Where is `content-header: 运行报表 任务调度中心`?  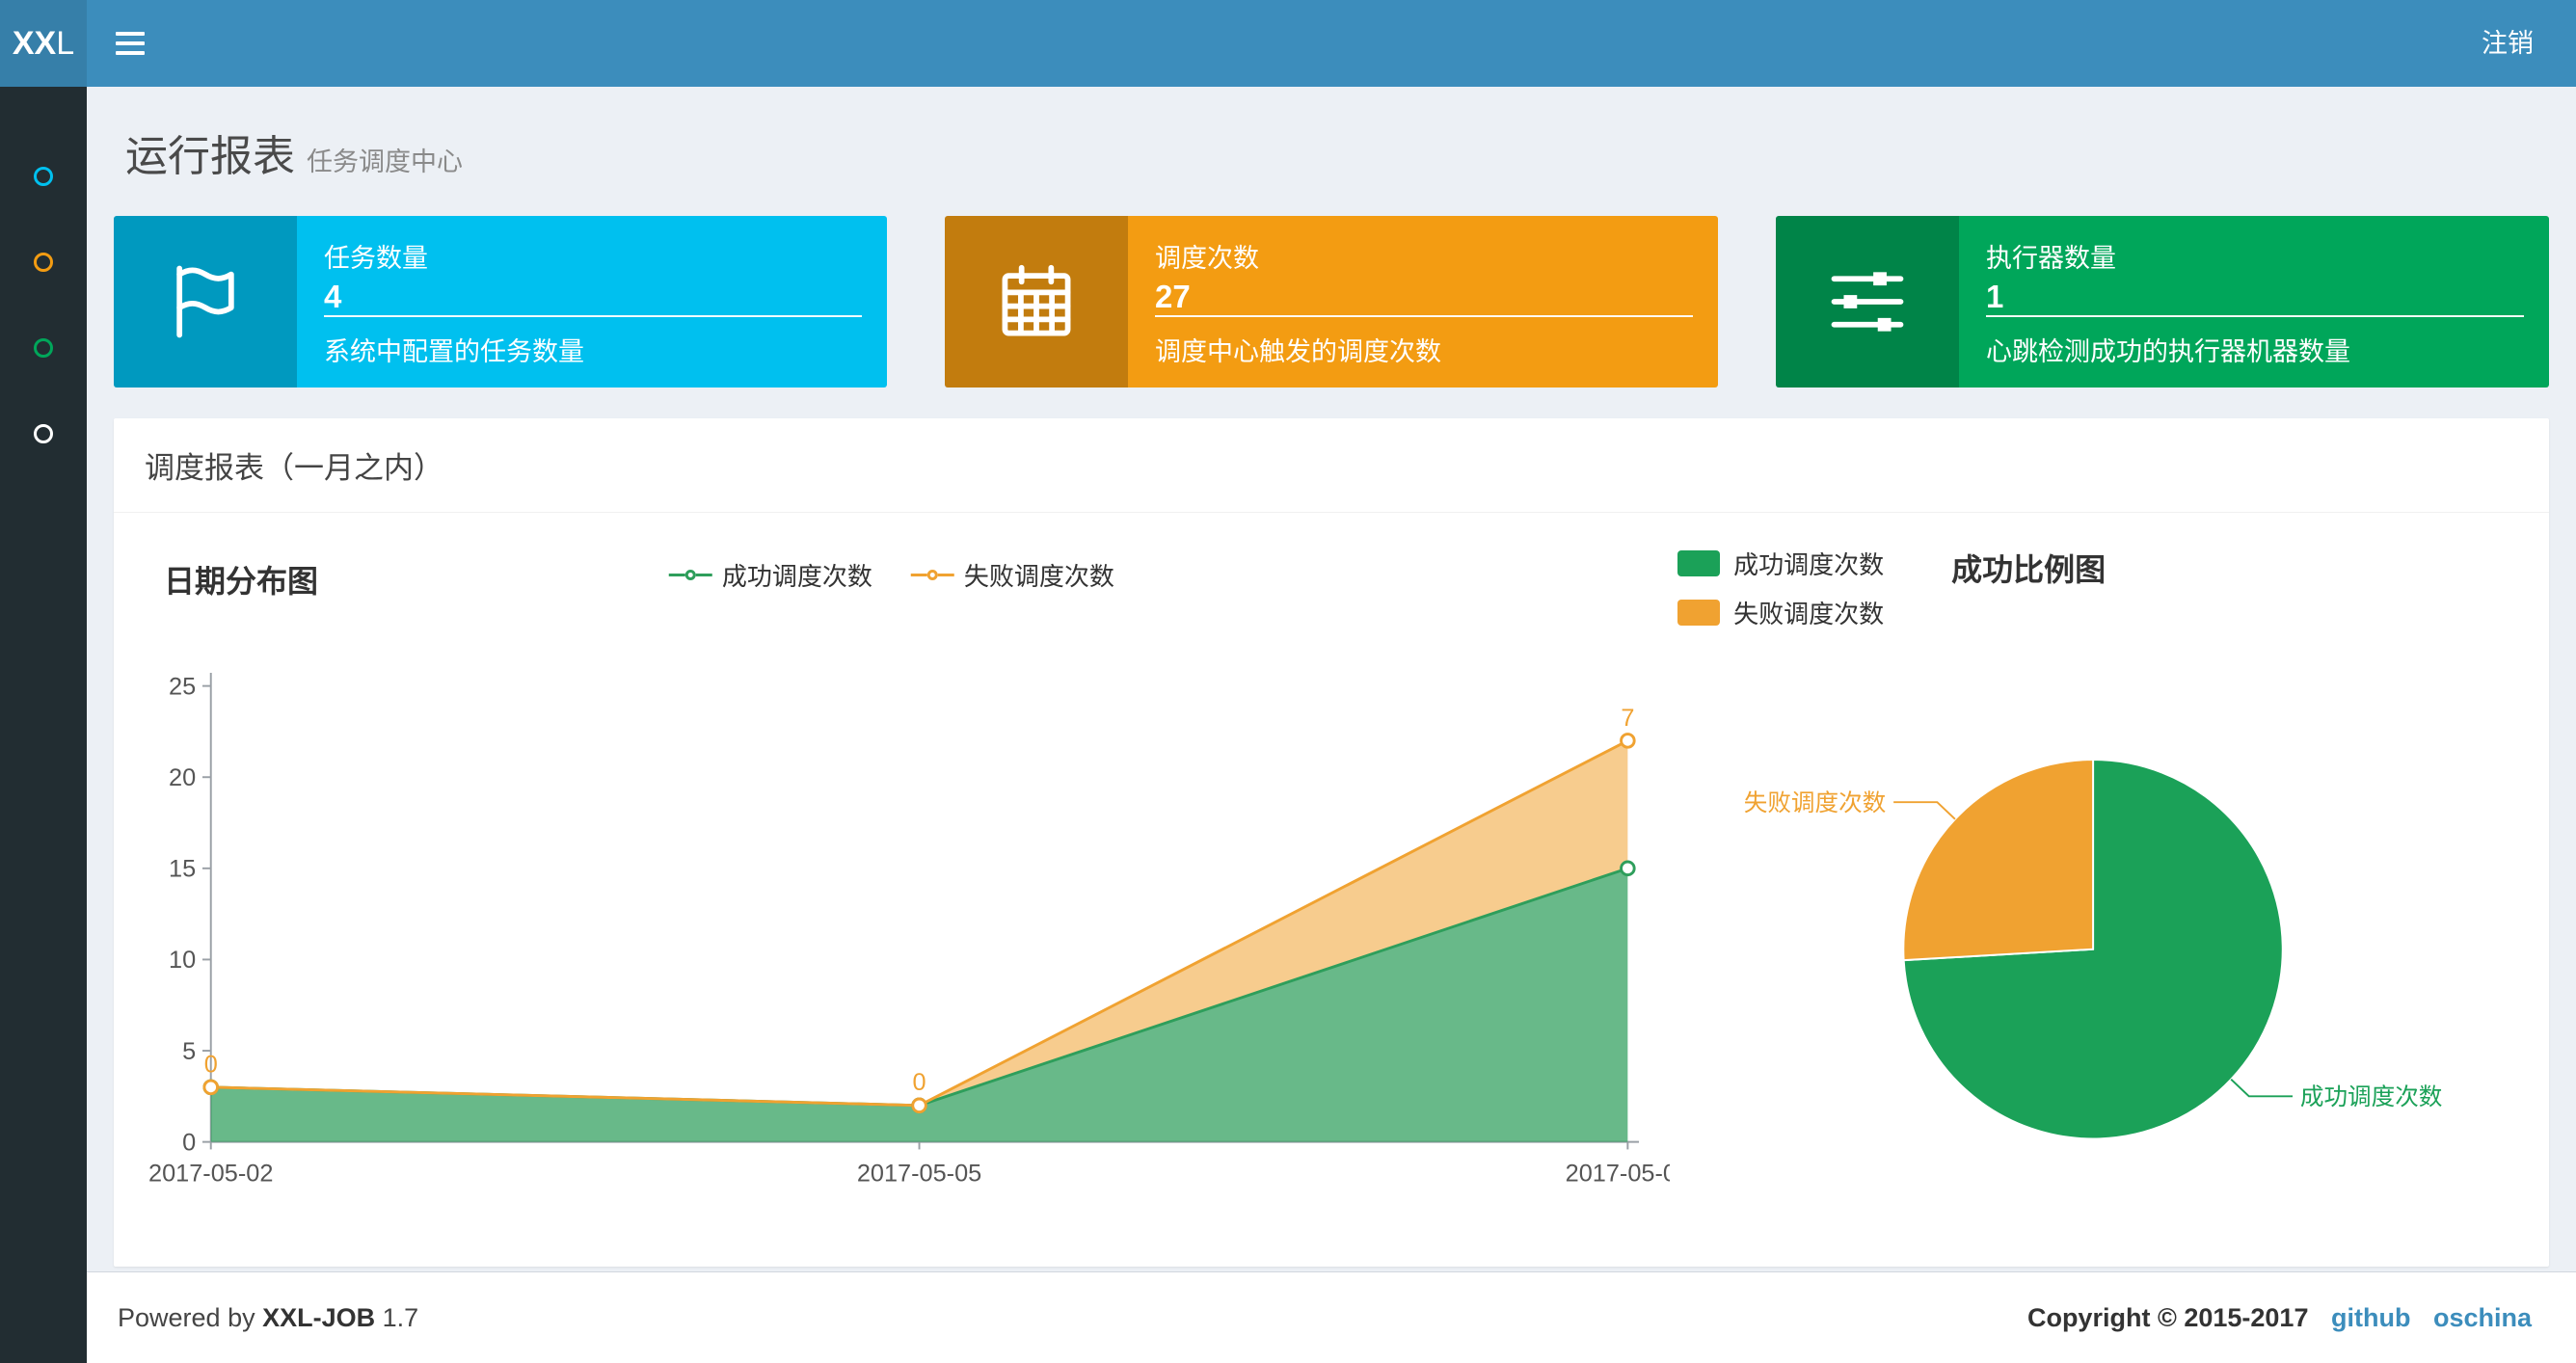 content-header: 运行报表 任务调度中心 is located at coordinates (1331, 162).